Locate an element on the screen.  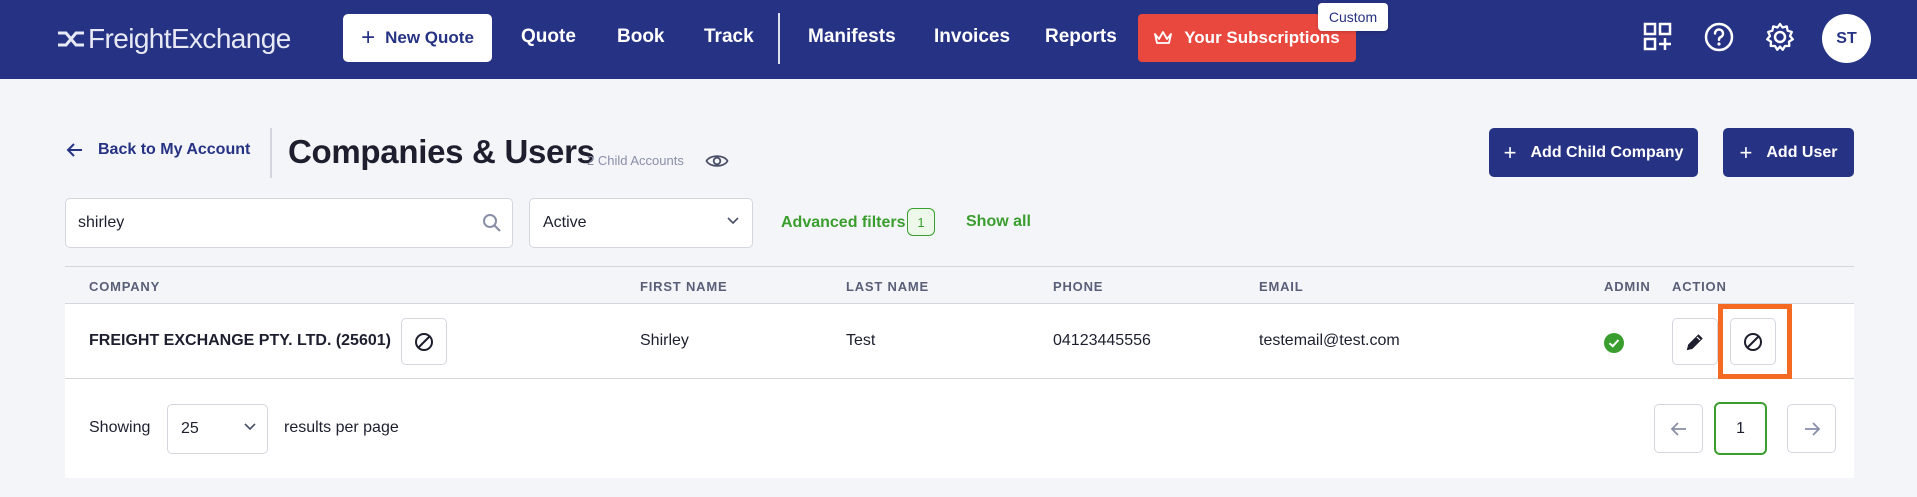
new-quote-button: + New Quote is located at coordinates (417, 38).